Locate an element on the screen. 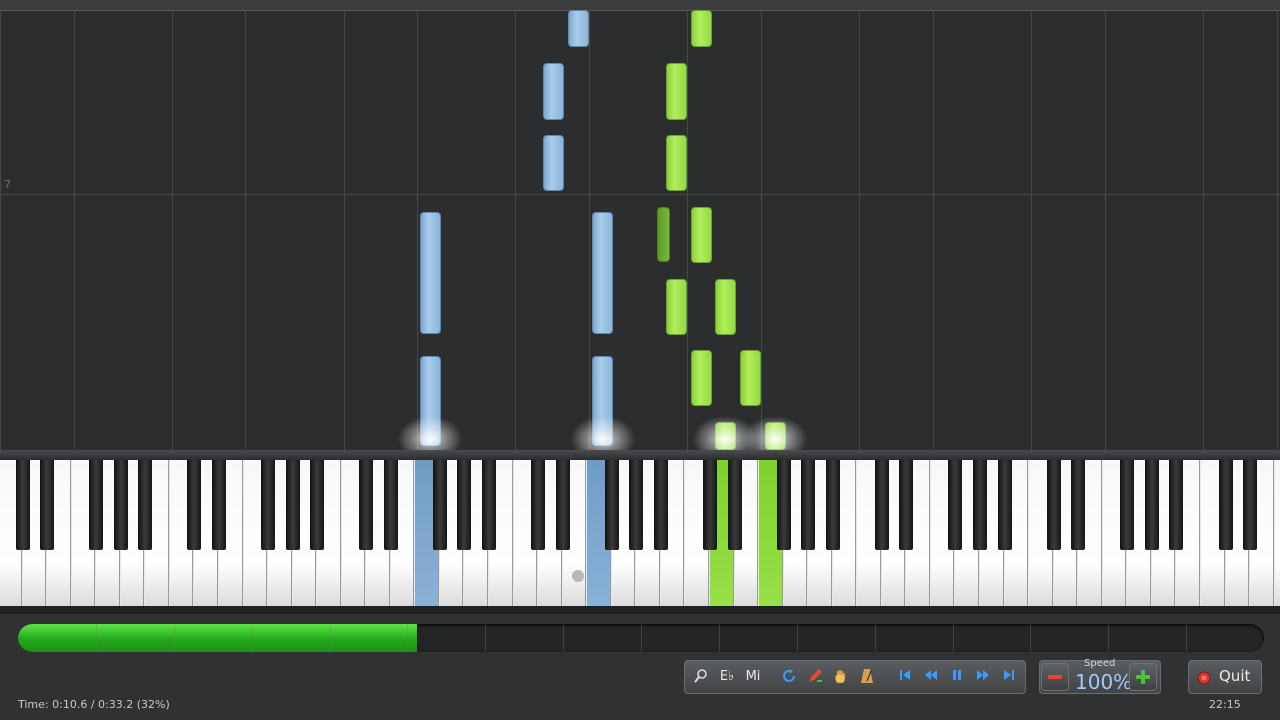 This screenshot has height=720, width=1280. clock: 22:15 is located at coordinates (1225, 704).